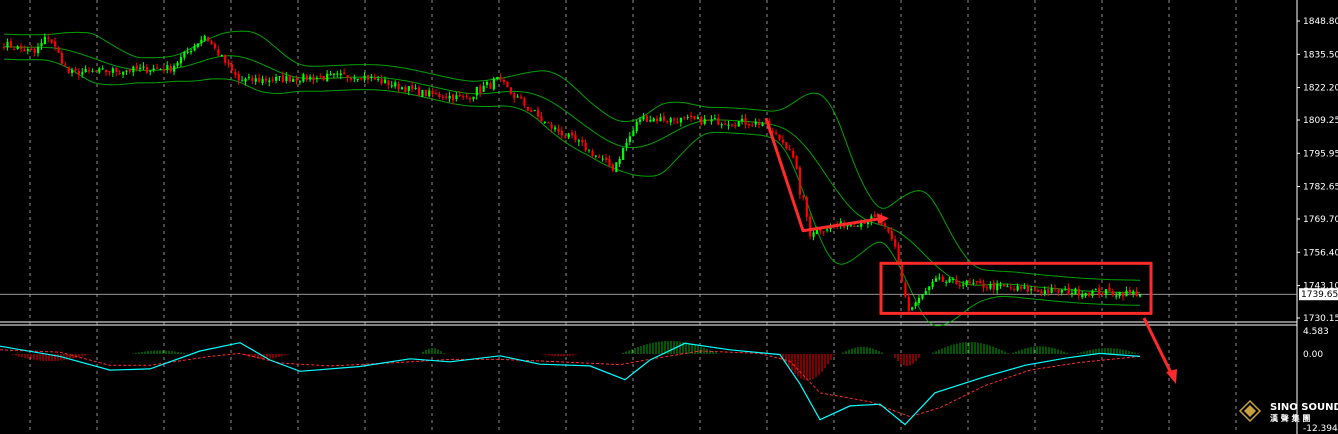 The height and width of the screenshot is (434, 1338). Describe the element at coordinates (1316, 332) in the screenshot. I see `oscillator-tick-label: 4.583` at that location.